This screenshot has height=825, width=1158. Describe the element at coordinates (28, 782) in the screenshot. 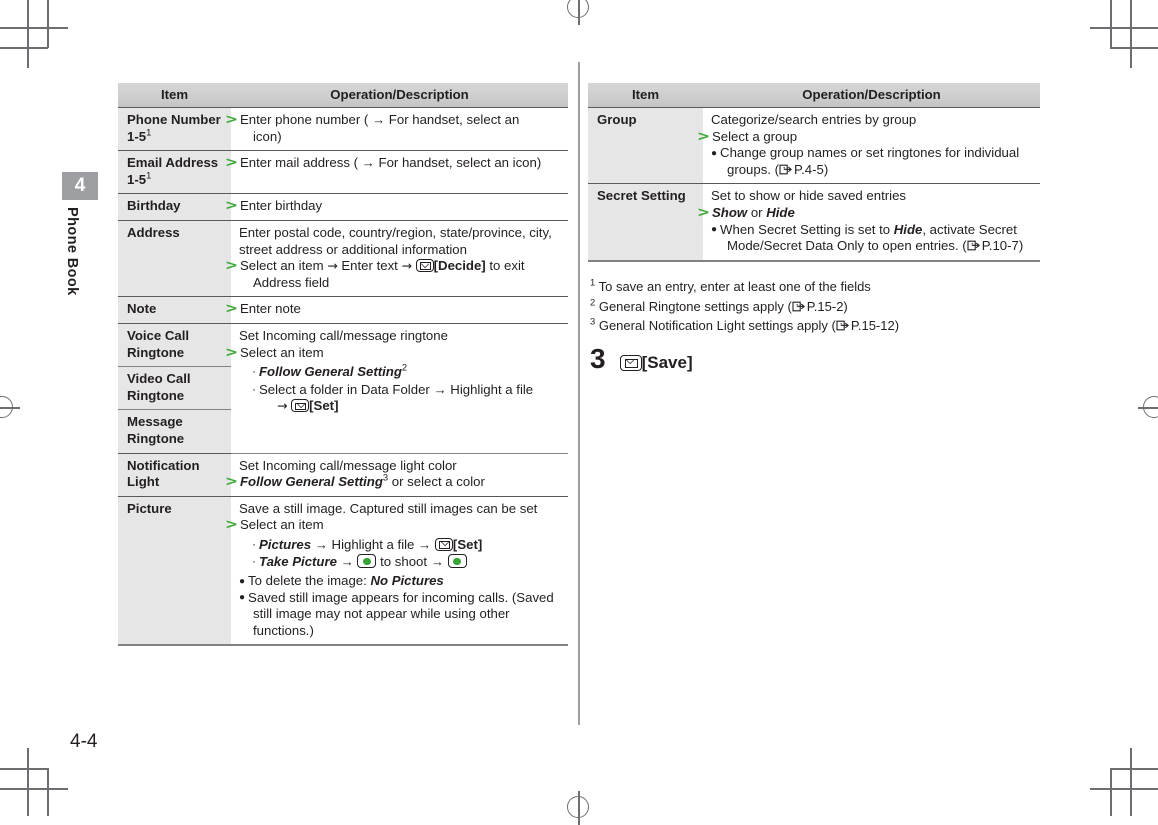

I see `crop-mark-bottom-left-v` at that location.